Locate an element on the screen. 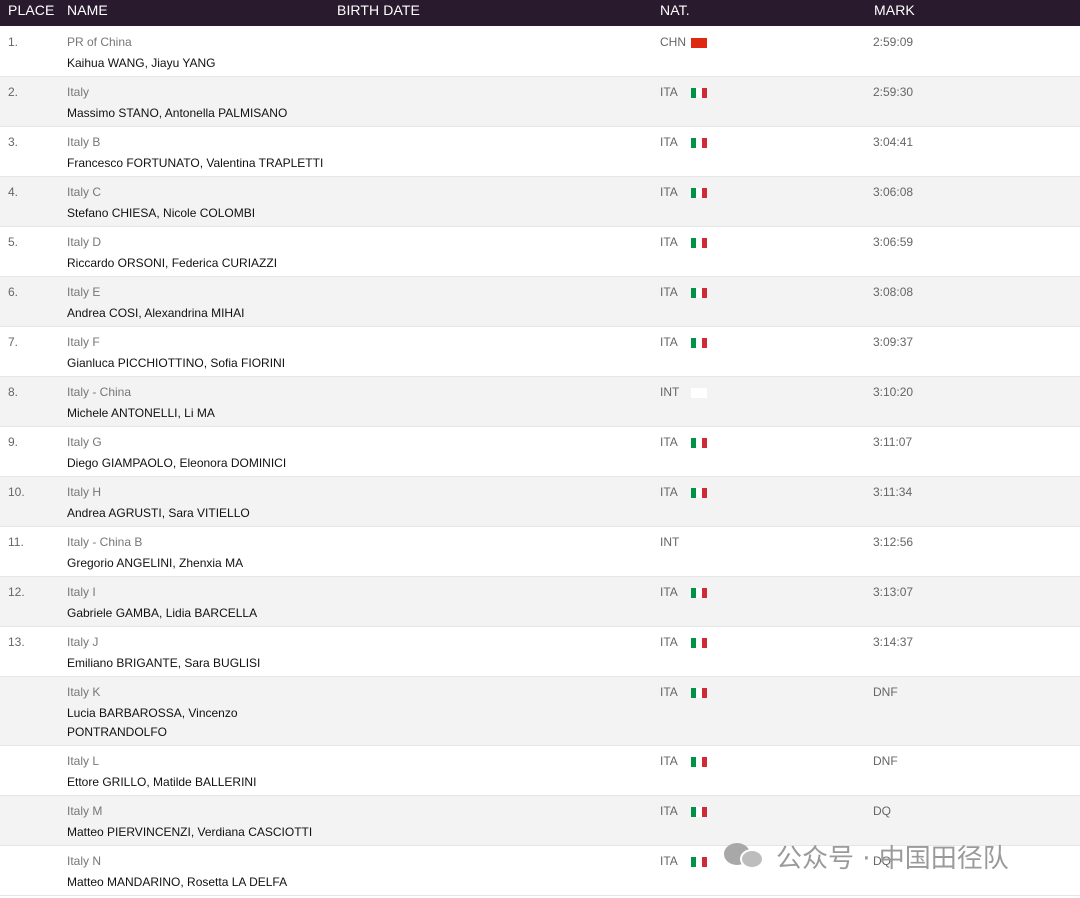  mark-cell: 3:04:41 is located at coordinates (893, 142).